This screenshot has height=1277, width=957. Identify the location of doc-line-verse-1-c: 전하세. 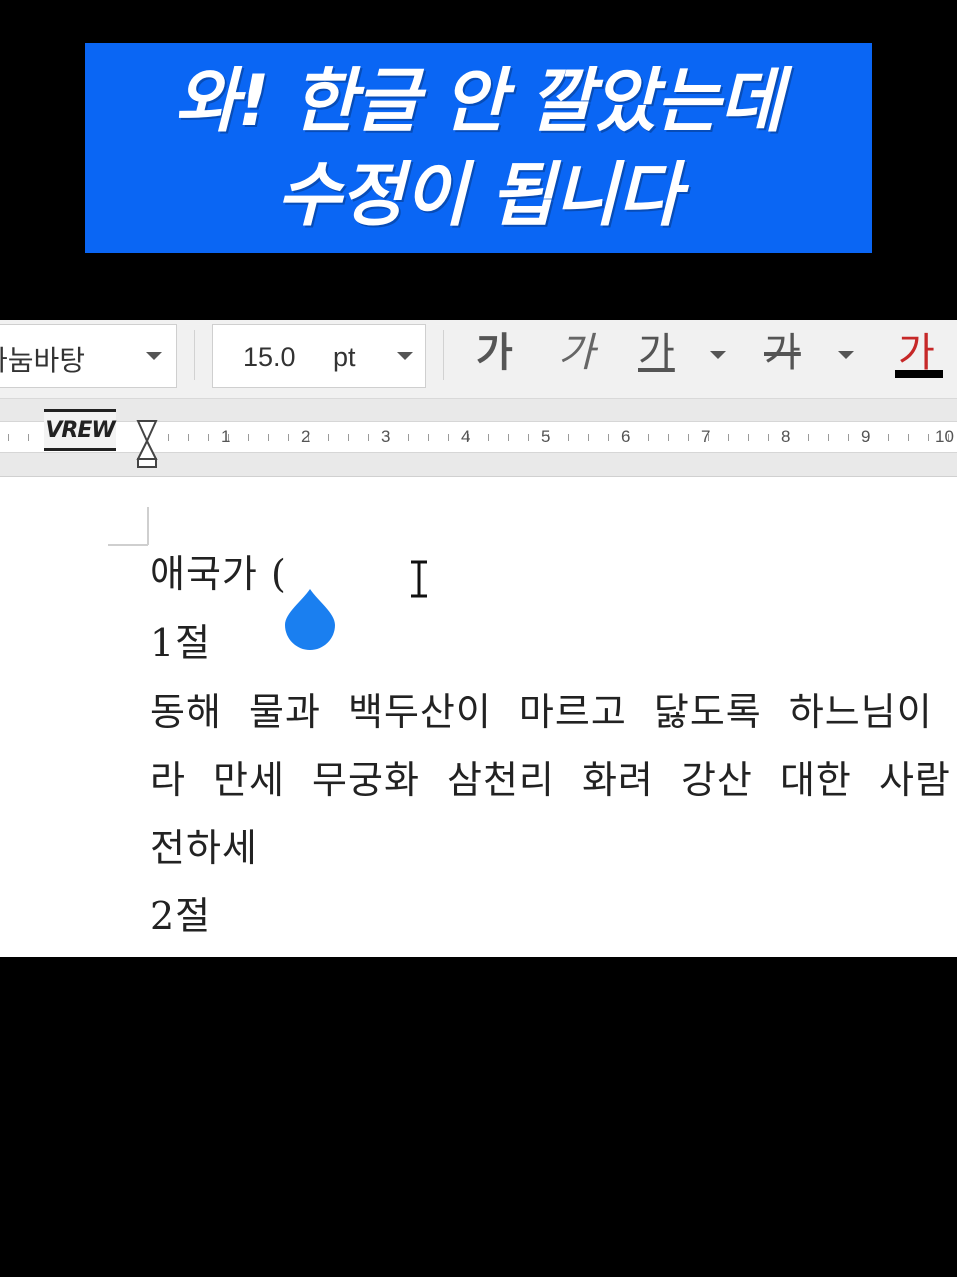
(204, 844).